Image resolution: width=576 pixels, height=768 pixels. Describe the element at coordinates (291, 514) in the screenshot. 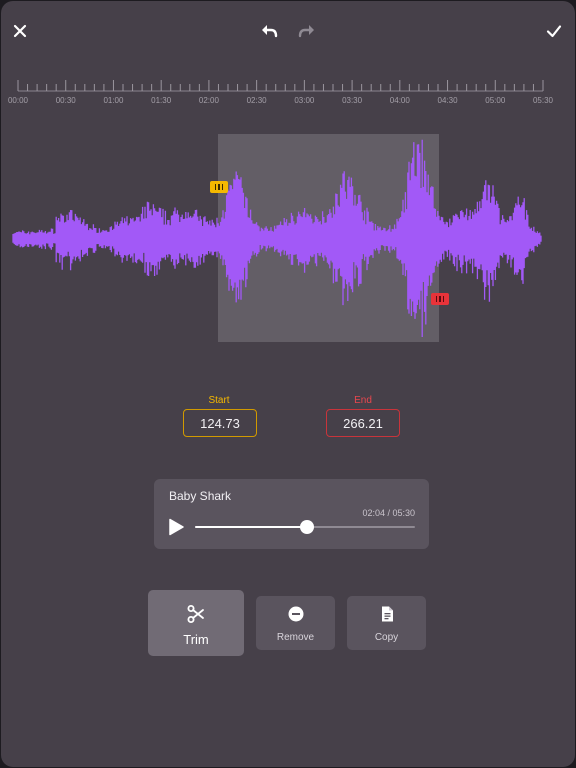

I see `audio-player-card: Baby Shark 02:04 / 05:30` at that location.